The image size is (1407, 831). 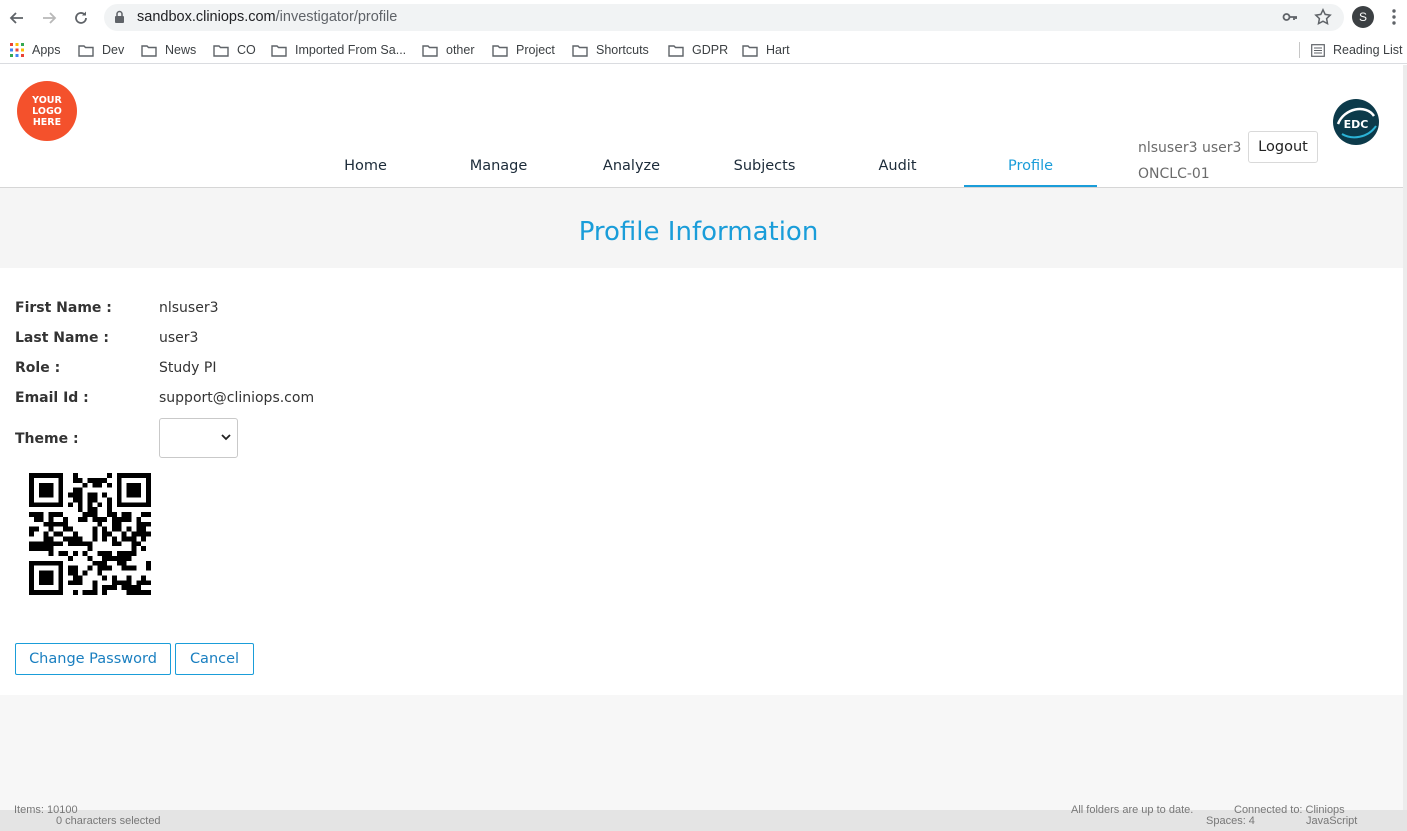 What do you see at coordinates (523, 50) in the screenshot?
I see `bookmark-folder: Project` at bounding box center [523, 50].